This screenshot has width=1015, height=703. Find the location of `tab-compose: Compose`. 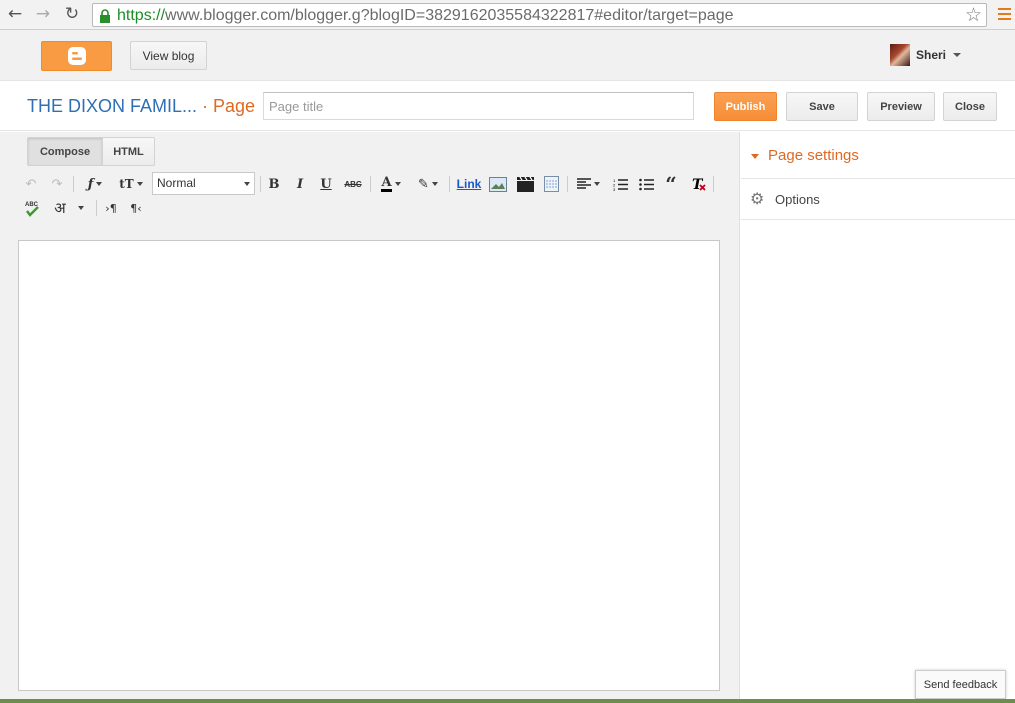

tab-compose: Compose is located at coordinates (65, 151).